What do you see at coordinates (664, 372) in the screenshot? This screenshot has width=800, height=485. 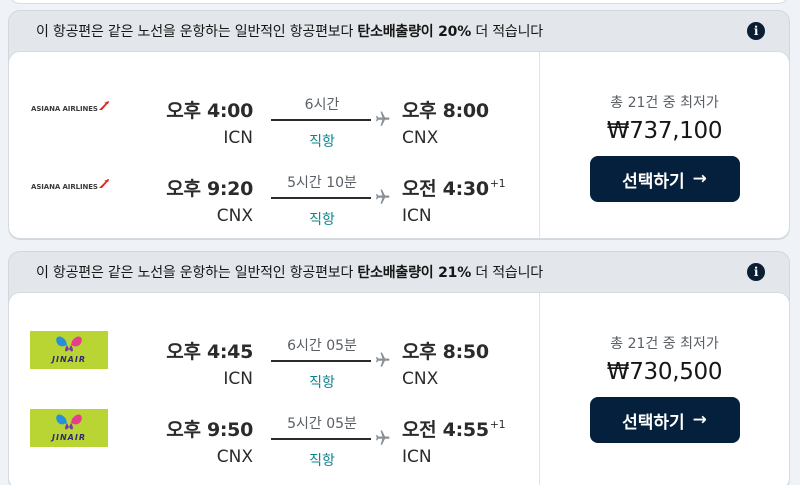 I see `price: ₩730,500` at bounding box center [664, 372].